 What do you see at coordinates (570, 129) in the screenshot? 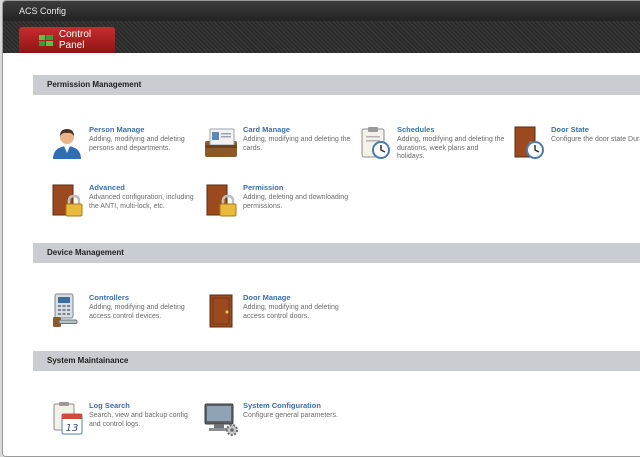
I see `item-title: Door State` at bounding box center [570, 129].